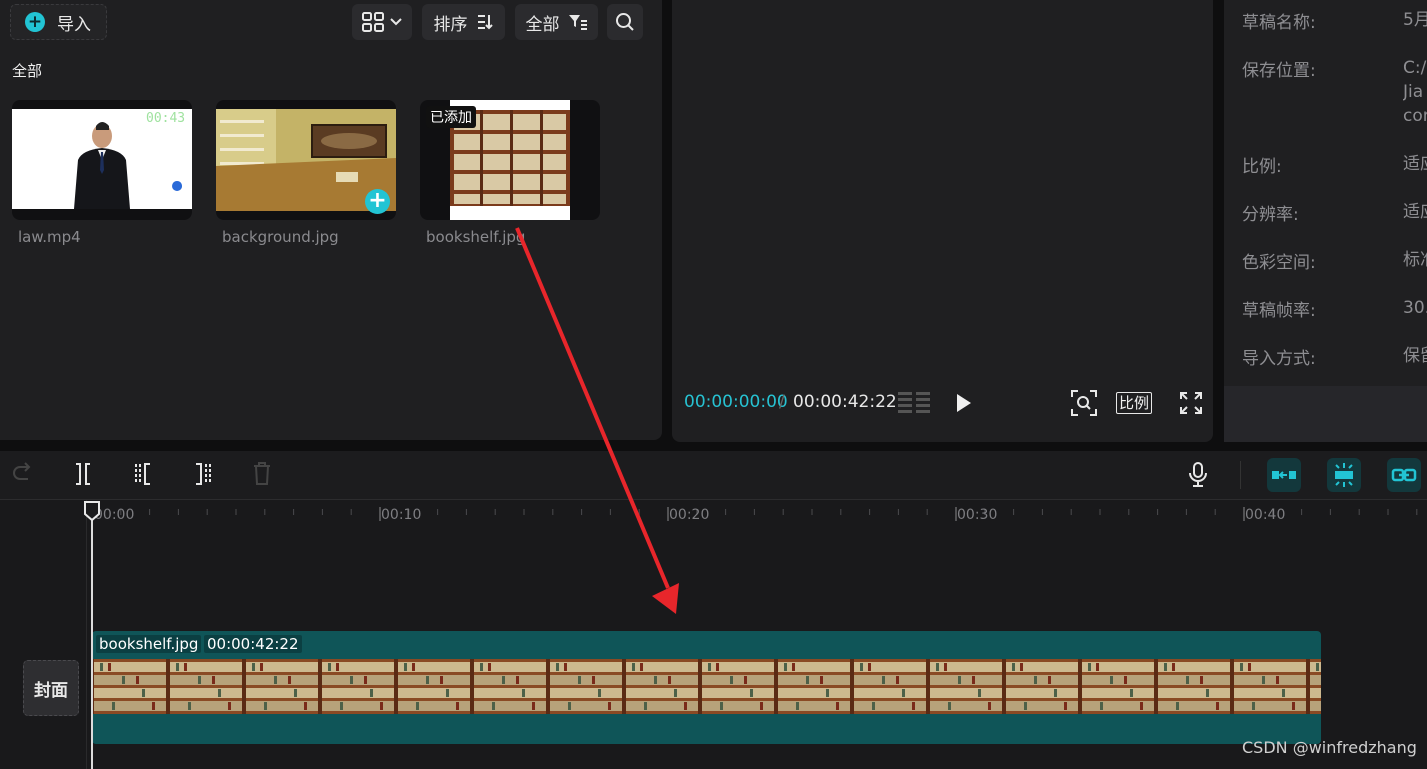 The width and height of the screenshot is (1427, 769). Describe the element at coordinates (92, 642) in the screenshot. I see `playhead-line` at that location.